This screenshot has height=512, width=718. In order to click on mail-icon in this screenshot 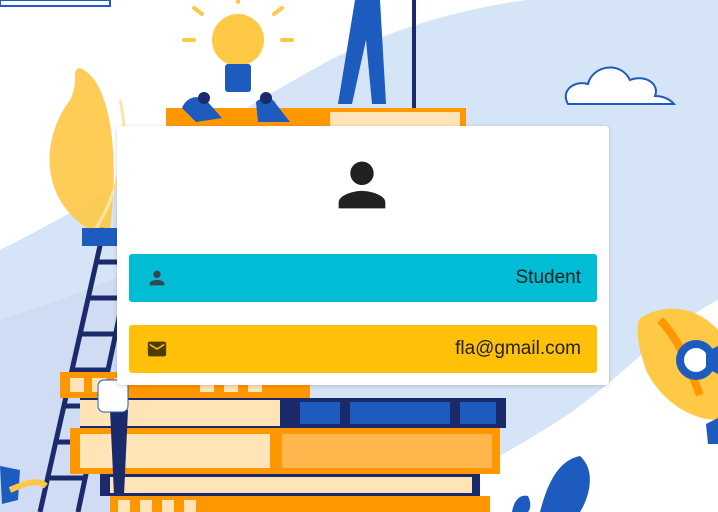, I will do `click(157, 349)`.